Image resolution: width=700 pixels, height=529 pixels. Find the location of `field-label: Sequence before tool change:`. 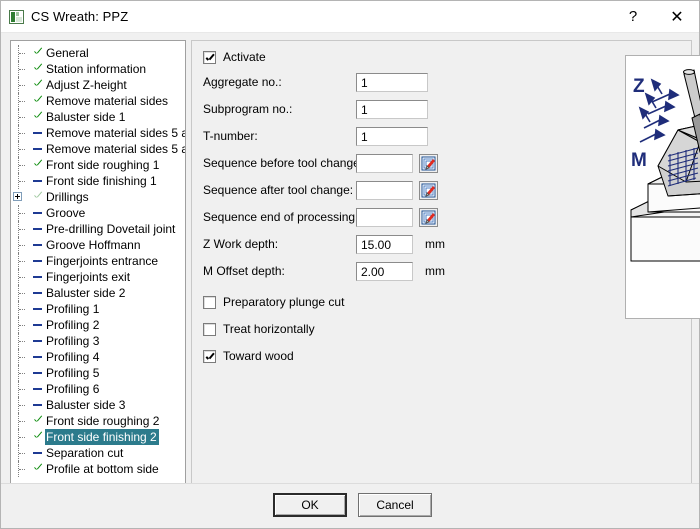

field-label: Sequence before tool change: is located at coordinates (283, 163).